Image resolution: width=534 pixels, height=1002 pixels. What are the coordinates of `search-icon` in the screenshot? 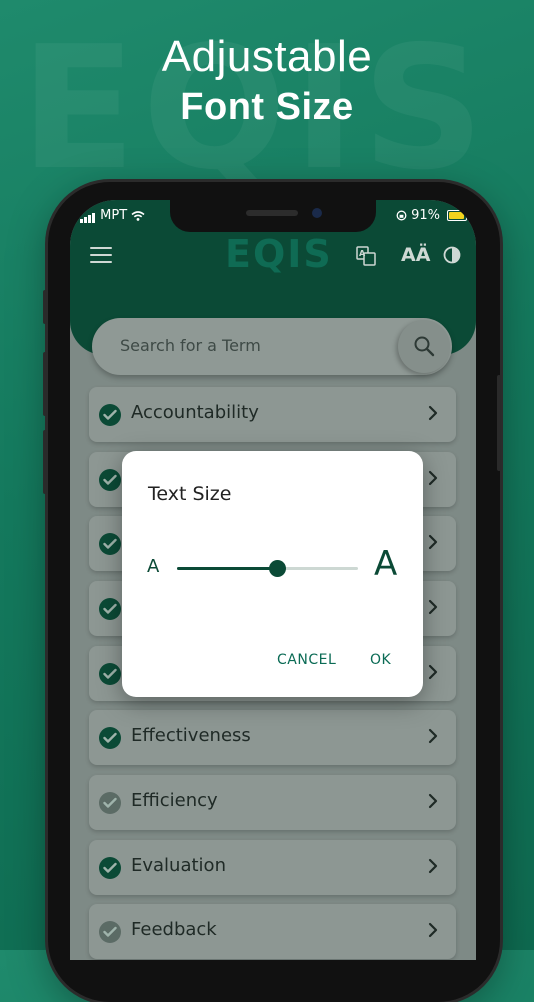 It's located at (424, 346).